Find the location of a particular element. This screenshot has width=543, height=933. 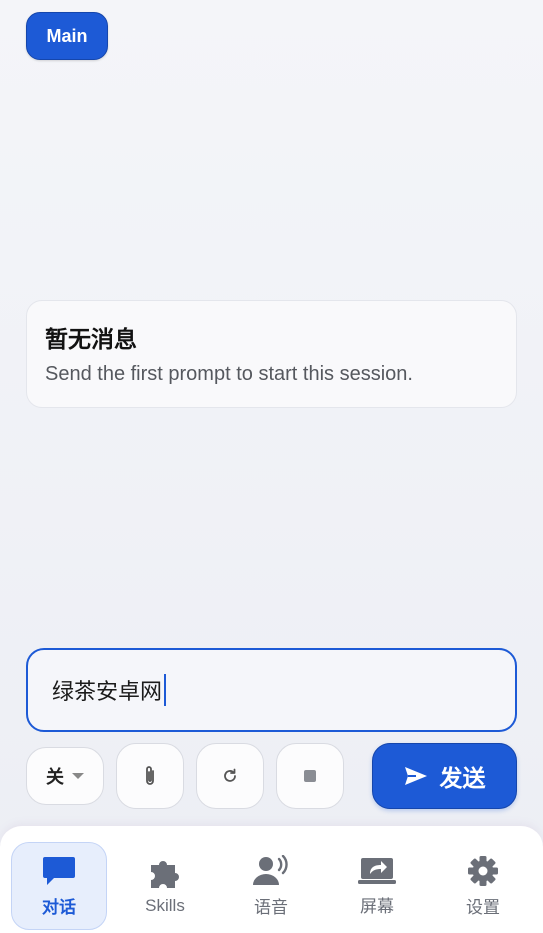

mode-toggle-label: 关 is located at coordinates (55, 777).